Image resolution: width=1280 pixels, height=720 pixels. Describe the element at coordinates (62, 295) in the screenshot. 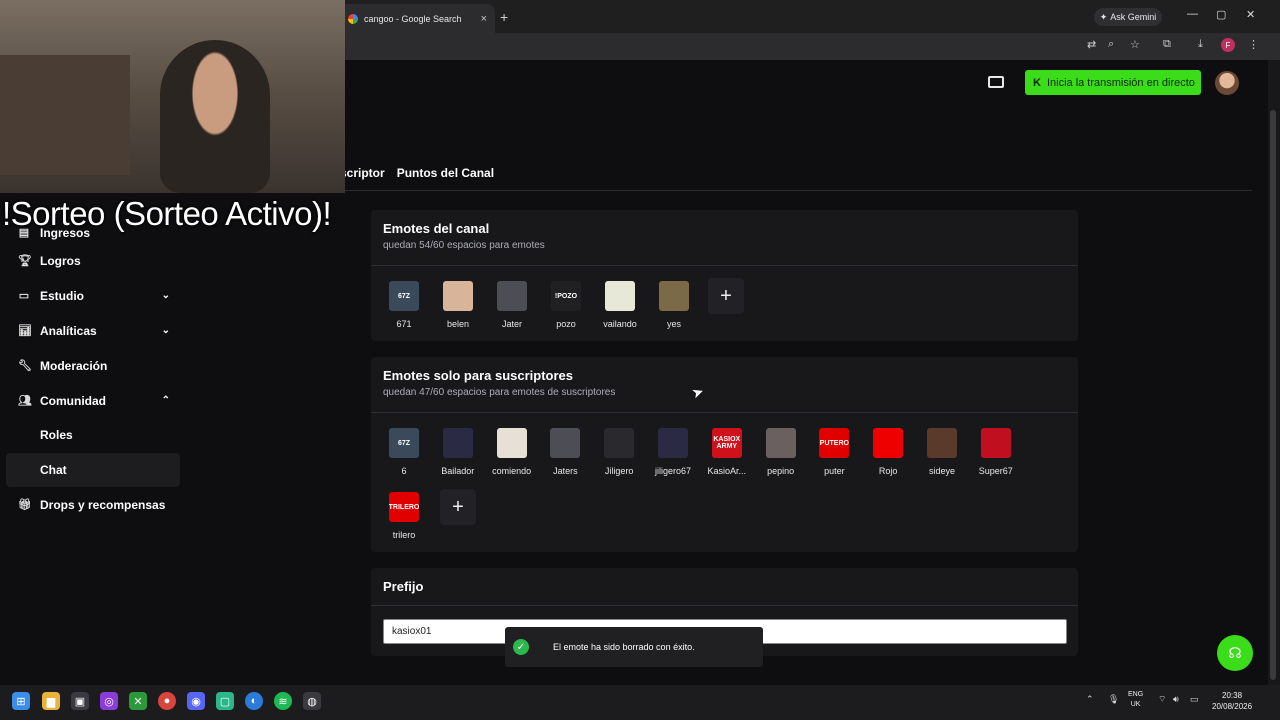

I see `sidebar-item-label: Estudio` at that location.